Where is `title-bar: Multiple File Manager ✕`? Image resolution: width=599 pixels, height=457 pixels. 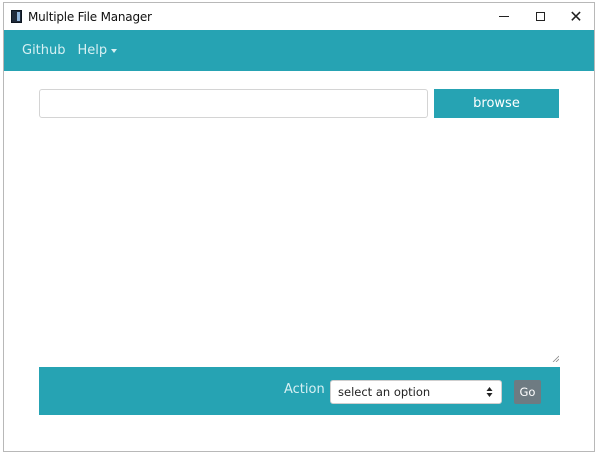
title-bar: Multiple File Manager ✕ is located at coordinates (299, 16).